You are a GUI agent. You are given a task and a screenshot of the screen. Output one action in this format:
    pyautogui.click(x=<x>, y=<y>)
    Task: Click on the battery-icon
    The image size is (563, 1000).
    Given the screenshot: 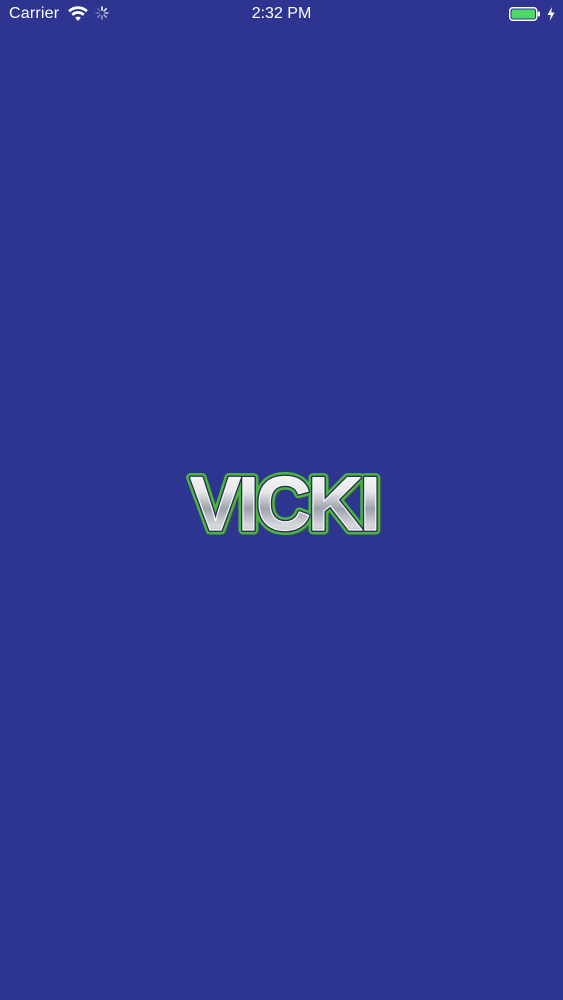 What is the action you would take?
    pyautogui.click(x=525, y=14)
    